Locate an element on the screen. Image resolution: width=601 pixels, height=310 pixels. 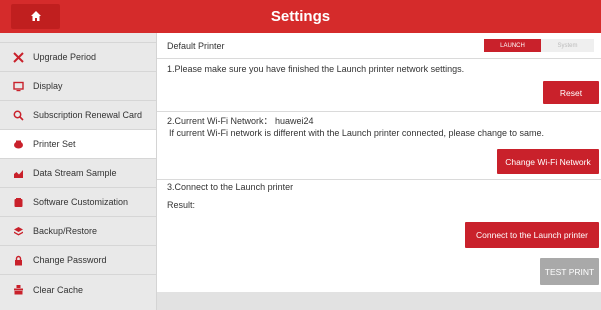
change-wifi-button: Change Wi-Fi Network is located at coordinates (548, 161).